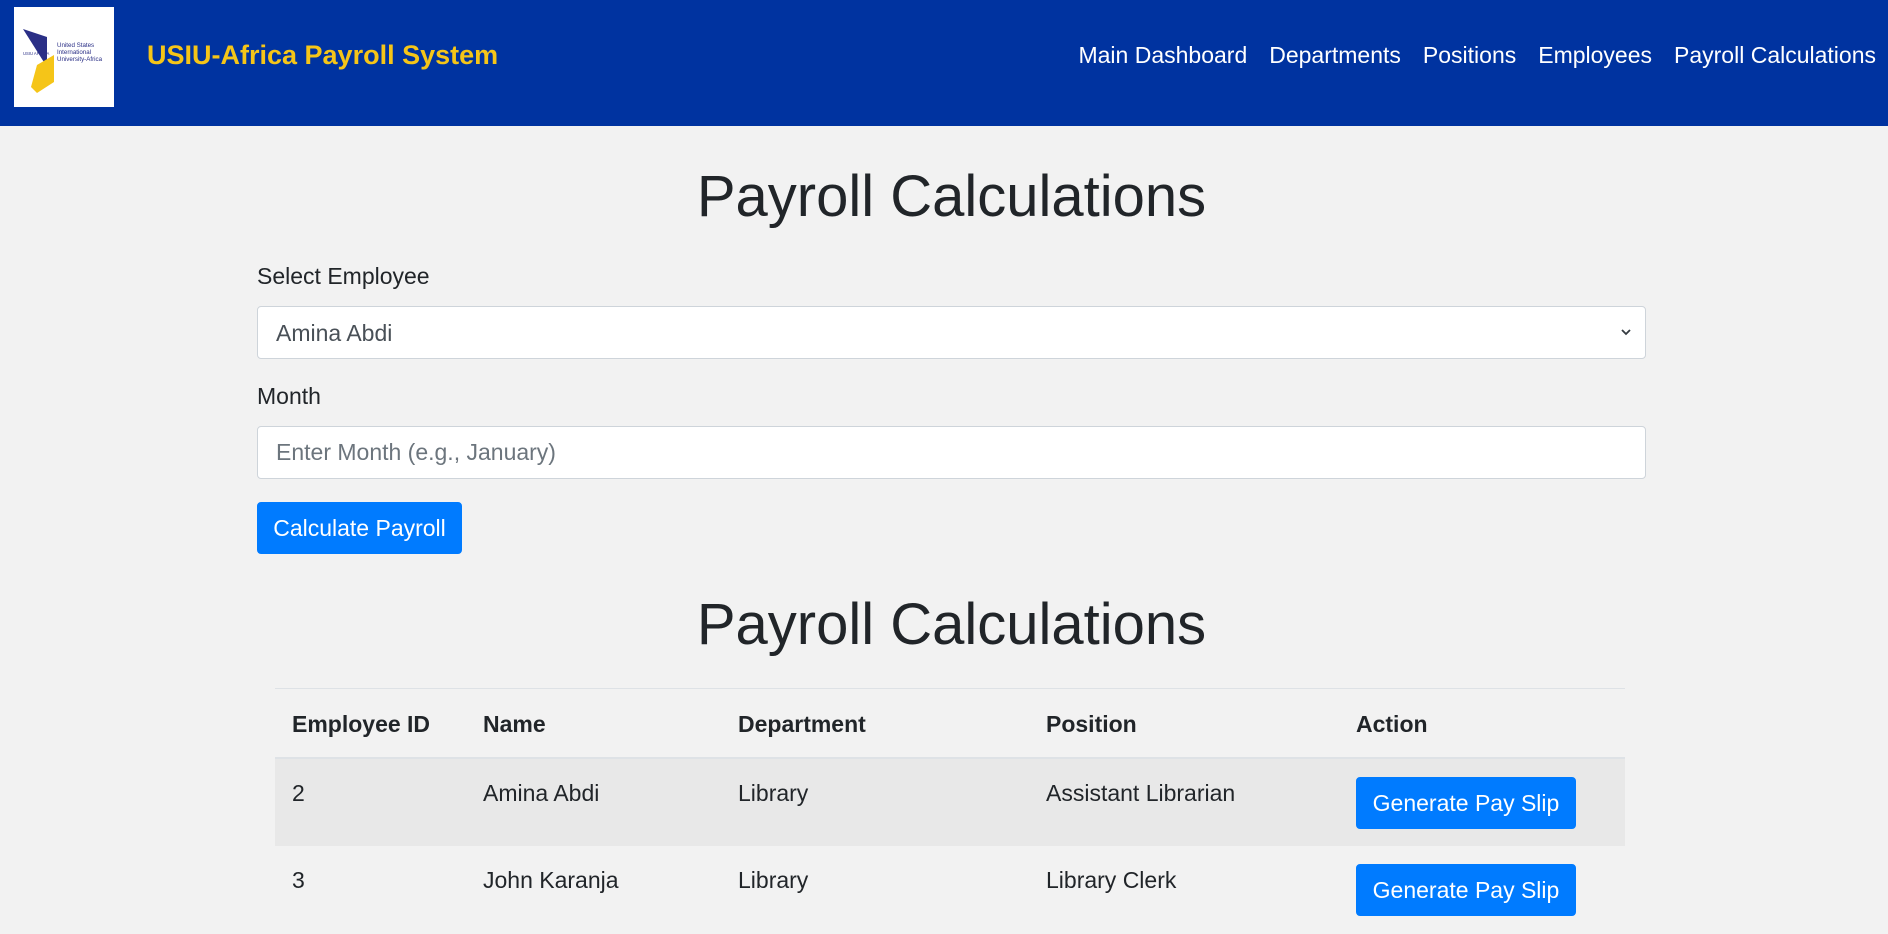  Describe the element at coordinates (75, 45) in the screenshot. I see `svg-text: United States` at that location.